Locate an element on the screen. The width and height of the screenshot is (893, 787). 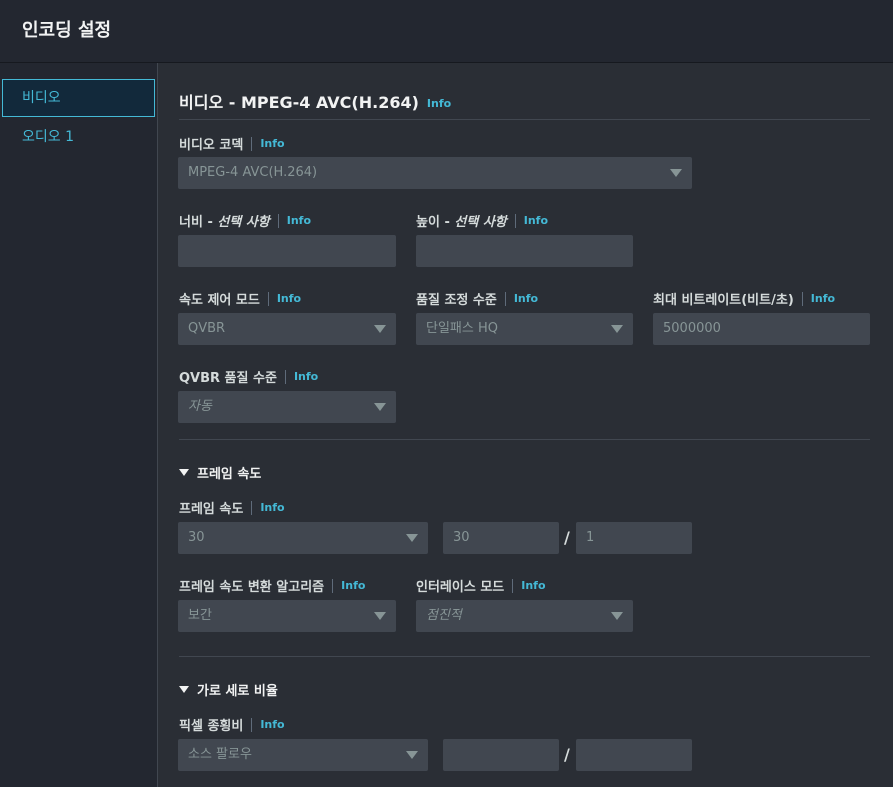
aspect-expander: 가로 세로 비율 is located at coordinates (228, 689).